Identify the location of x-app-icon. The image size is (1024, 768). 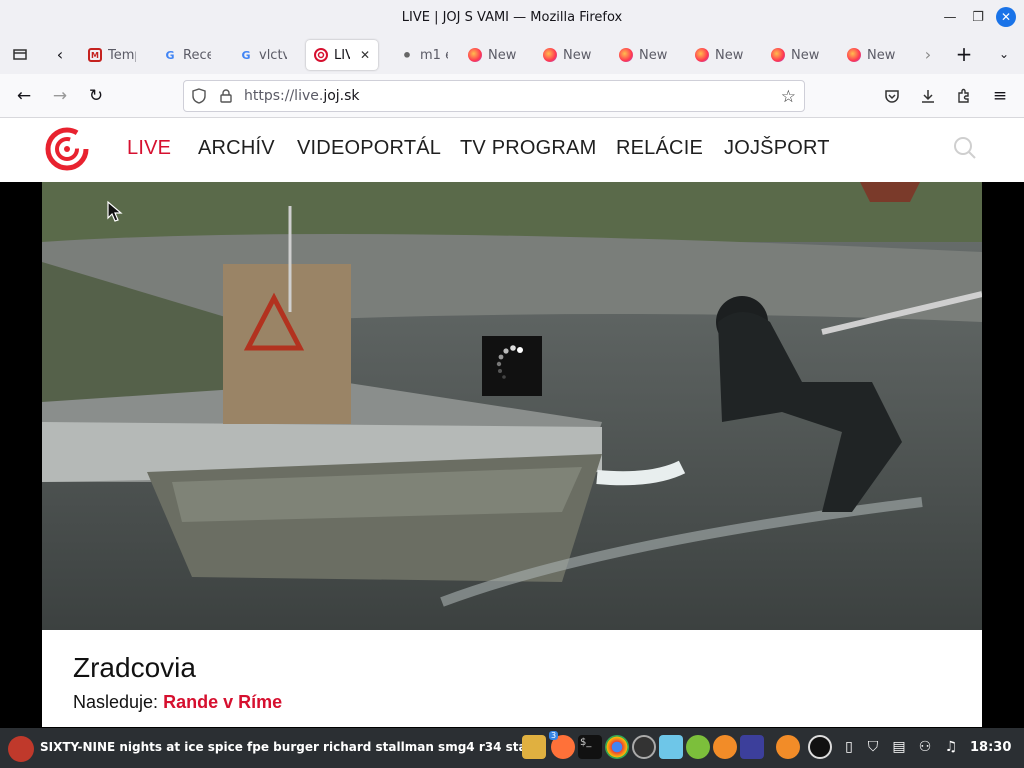
(725, 747).